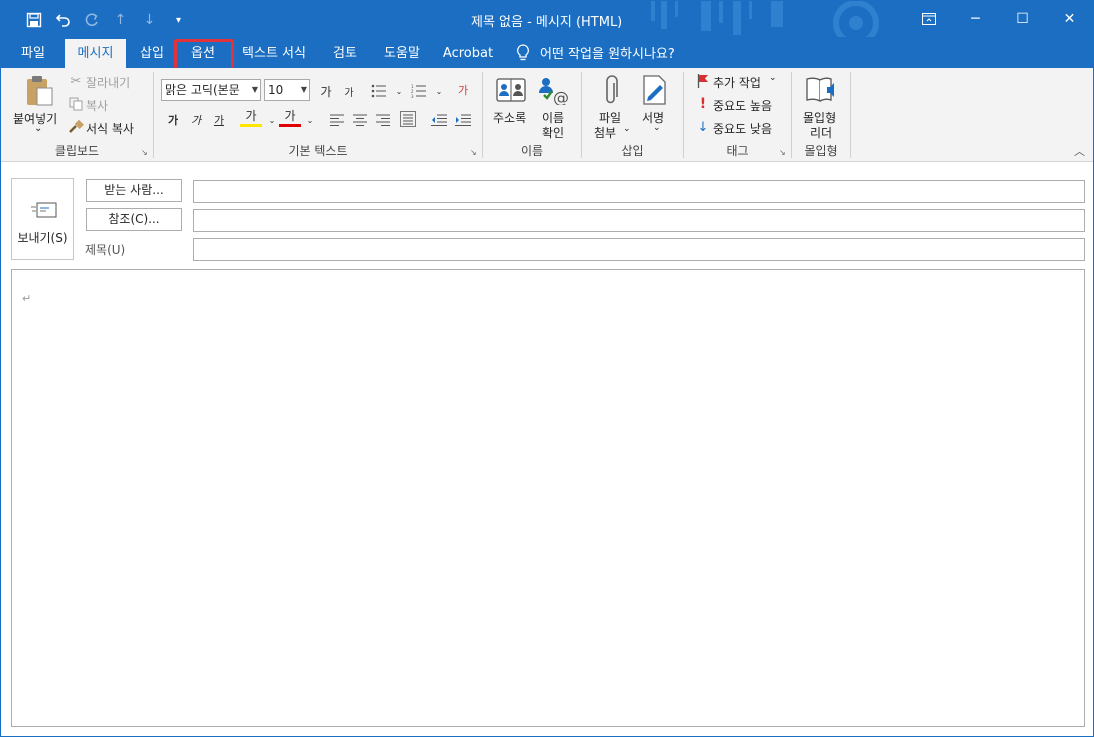  What do you see at coordinates (310, 120) in the screenshot?
I see `font-color-dropdown-icon: ⌄` at bounding box center [310, 120].